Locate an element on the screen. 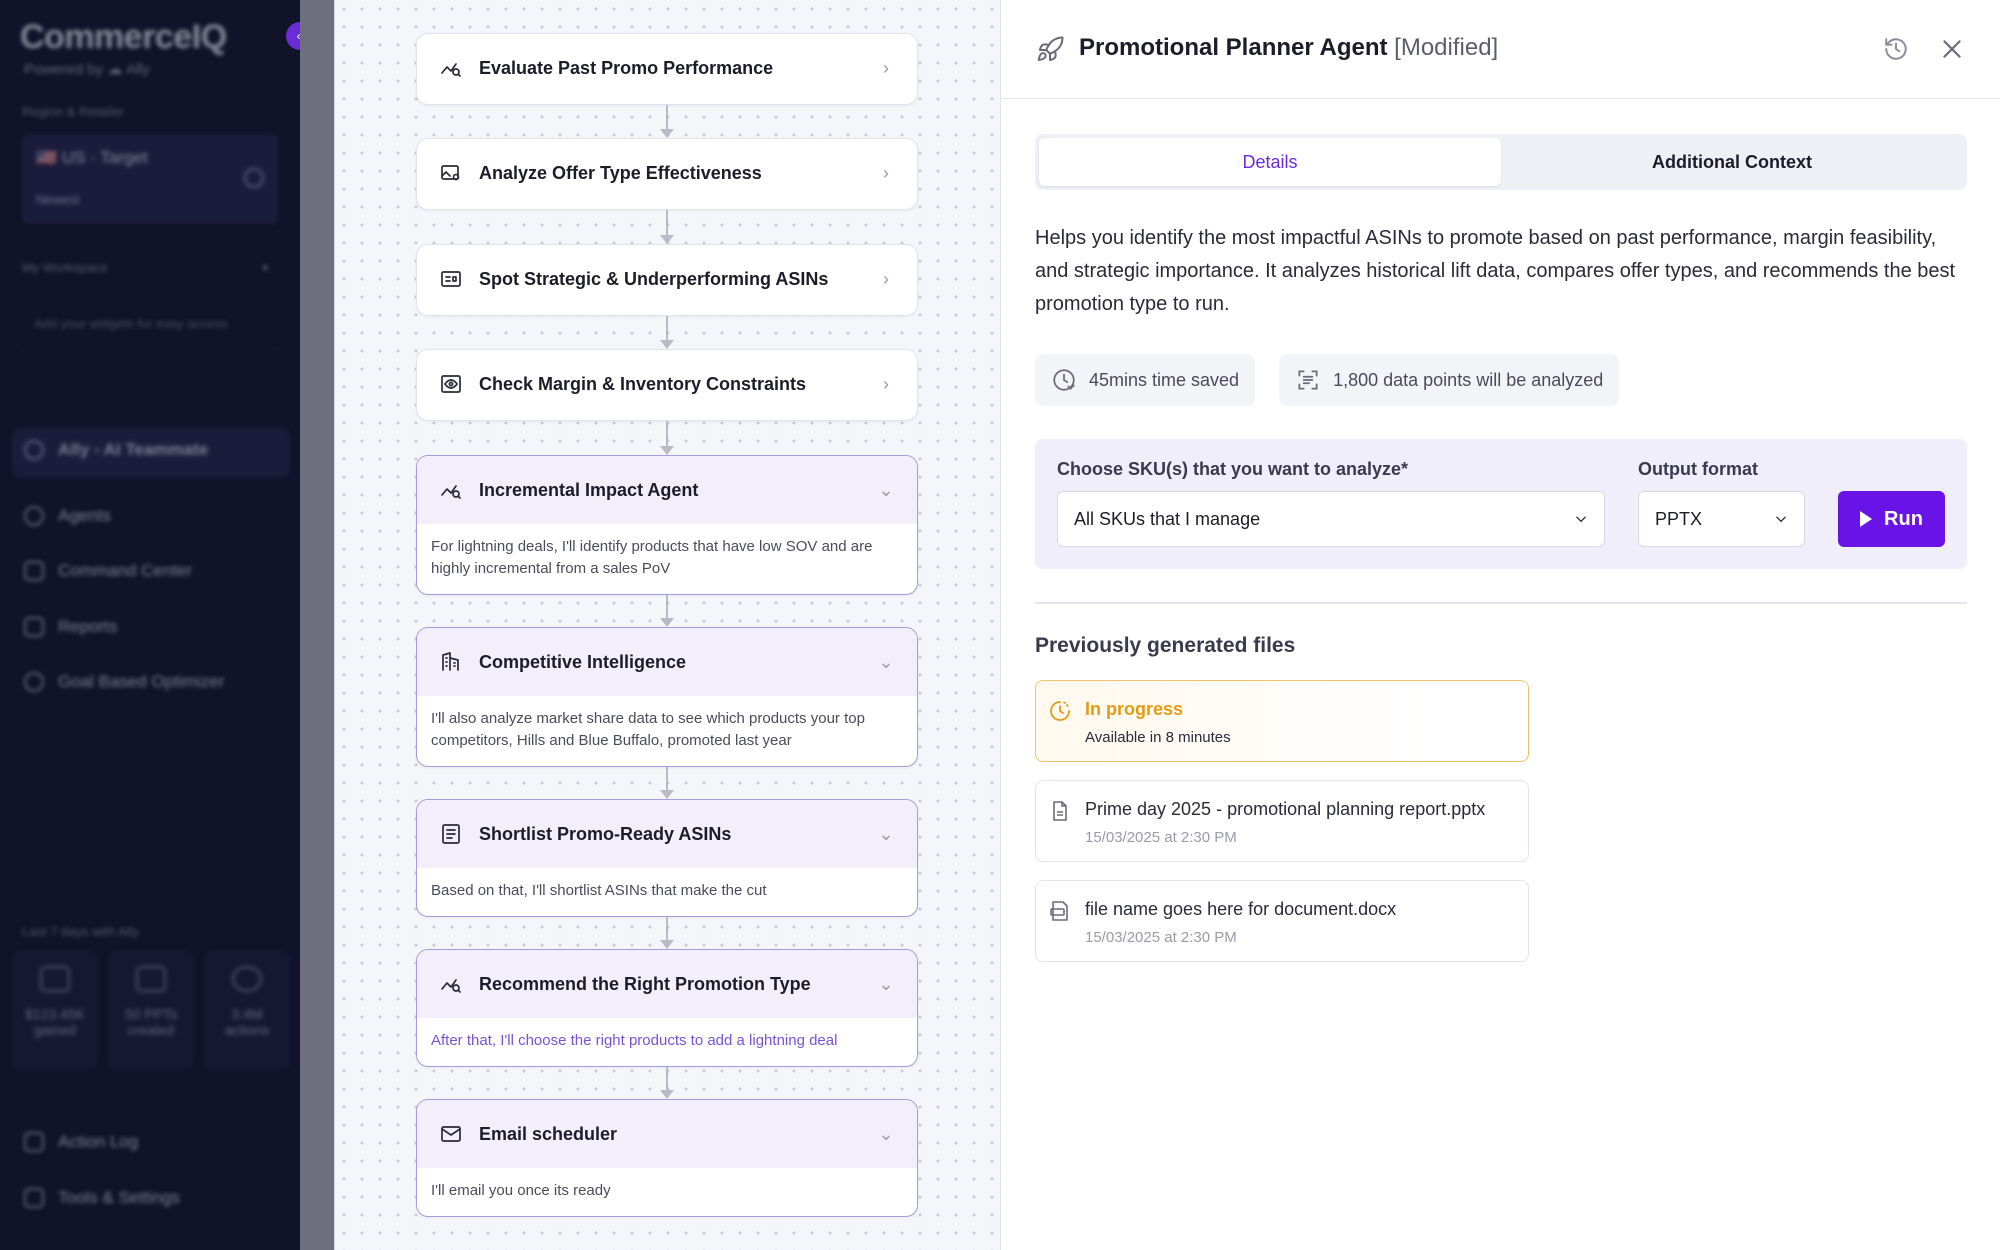 The height and width of the screenshot is (1250, 2000). file-card-in-progress: In progress Available in 8 minutes is located at coordinates (1282, 721).